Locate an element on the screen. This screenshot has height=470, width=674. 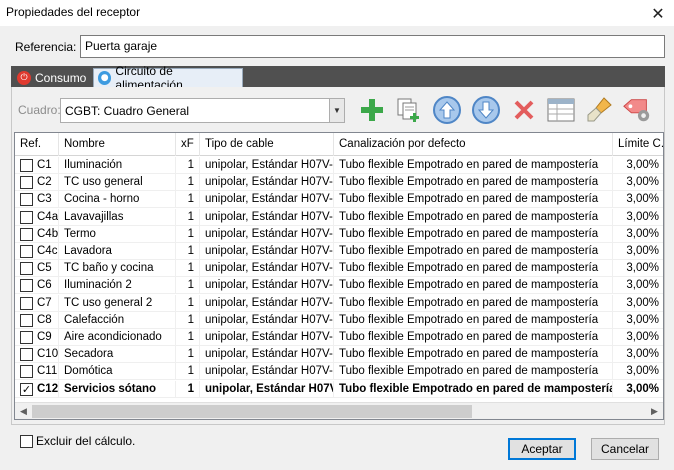
excluir-checkbox: Excluir del cálculo. is located at coordinates (77, 441).